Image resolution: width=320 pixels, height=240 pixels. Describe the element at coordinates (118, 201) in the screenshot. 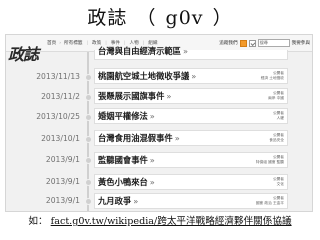

I see `timeline-card-title: 九月政爭»` at that location.